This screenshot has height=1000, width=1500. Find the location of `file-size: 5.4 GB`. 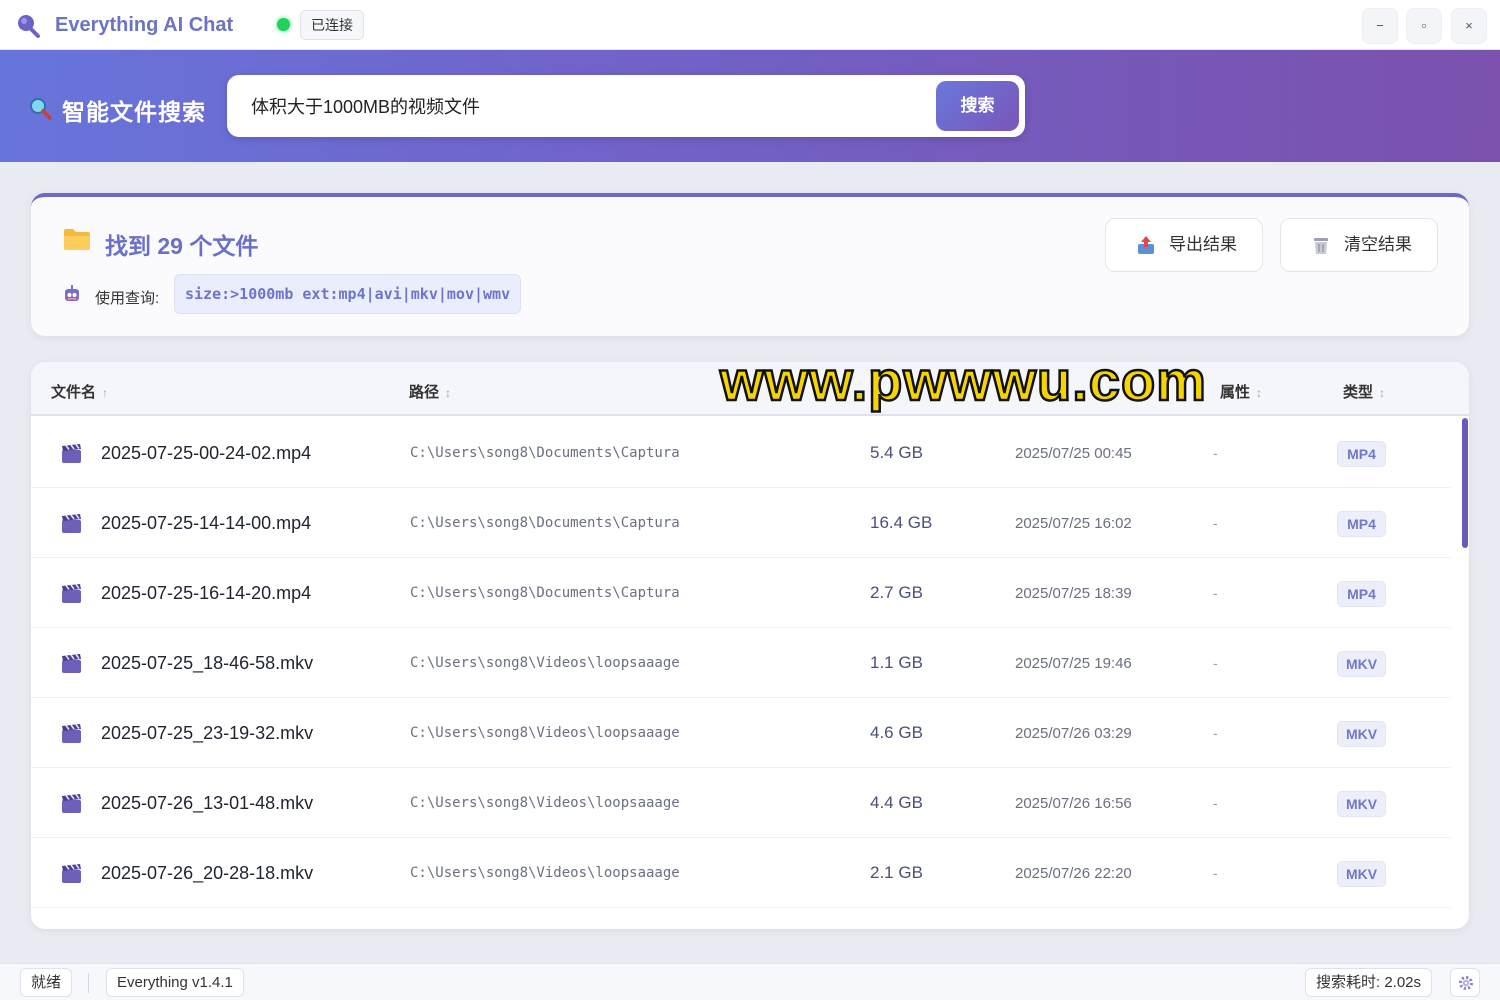

file-size: 5.4 GB is located at coordinates (896, 452).